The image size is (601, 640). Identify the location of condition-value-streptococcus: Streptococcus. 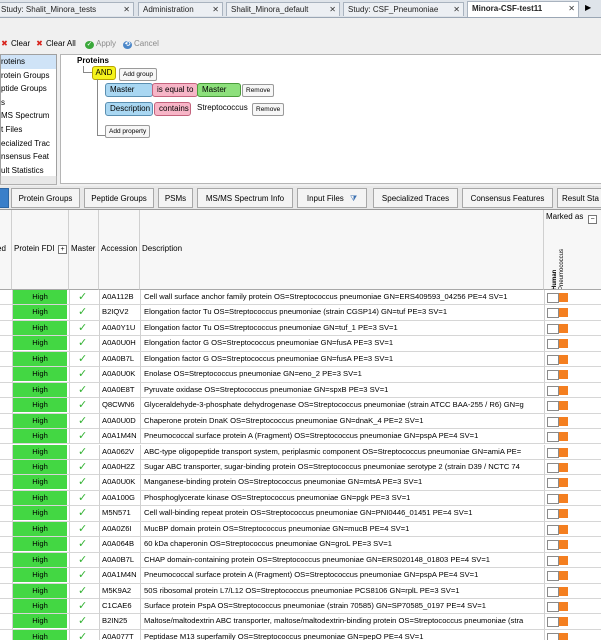
(222, 108).